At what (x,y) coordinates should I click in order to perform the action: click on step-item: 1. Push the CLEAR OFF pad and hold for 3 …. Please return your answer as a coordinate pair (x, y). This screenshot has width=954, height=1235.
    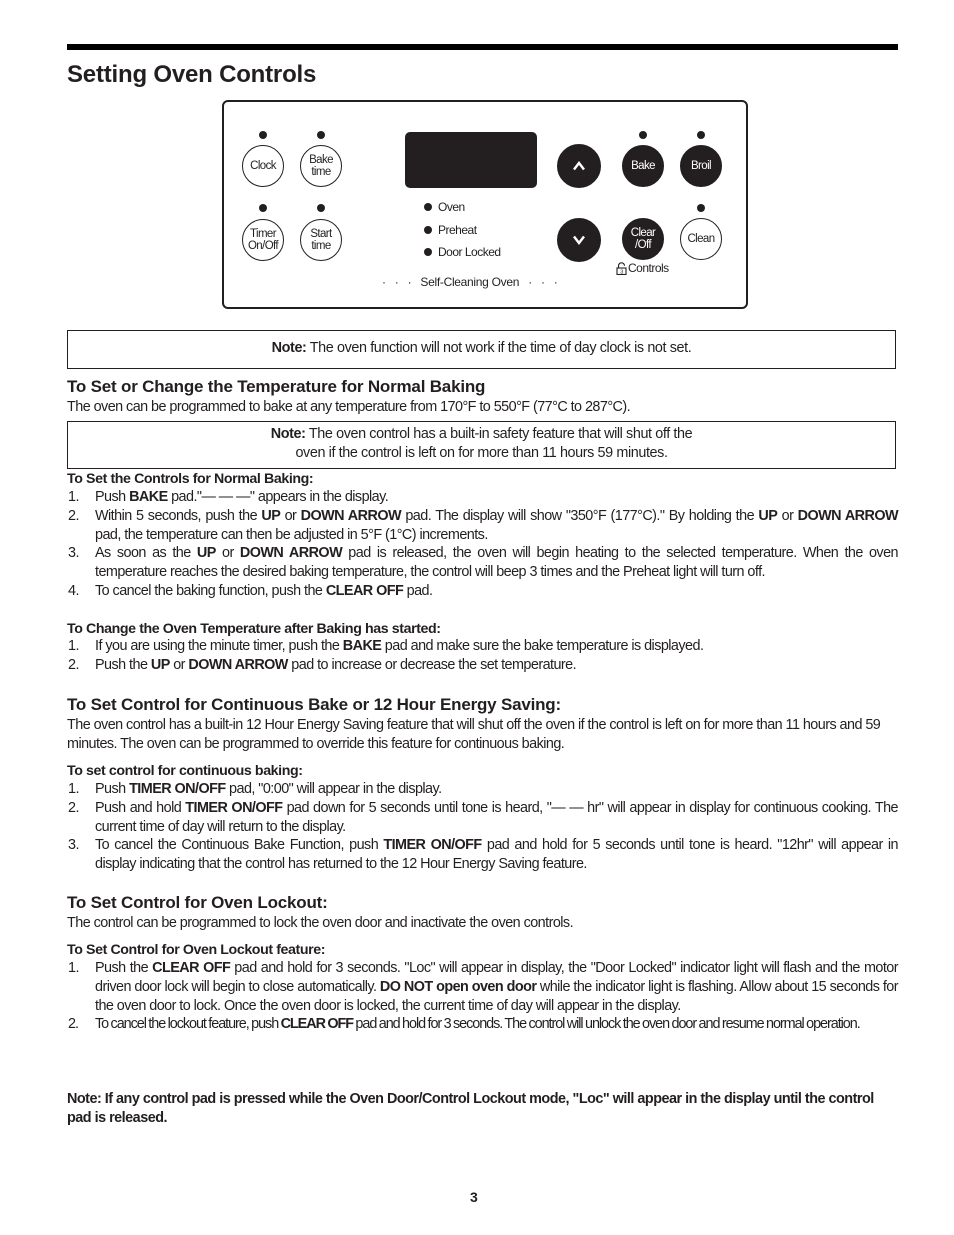
    Looking at the image, I should click on (483, 987).